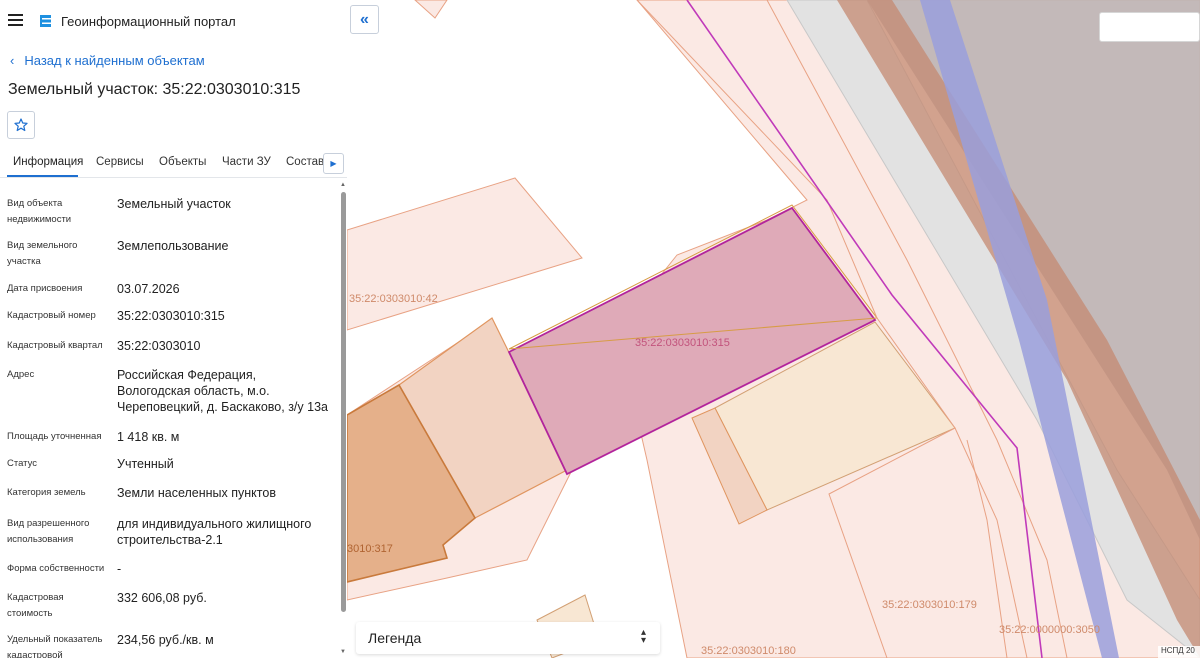  I want to click on tab-parts: Части ЗУ, so click(246, 162).